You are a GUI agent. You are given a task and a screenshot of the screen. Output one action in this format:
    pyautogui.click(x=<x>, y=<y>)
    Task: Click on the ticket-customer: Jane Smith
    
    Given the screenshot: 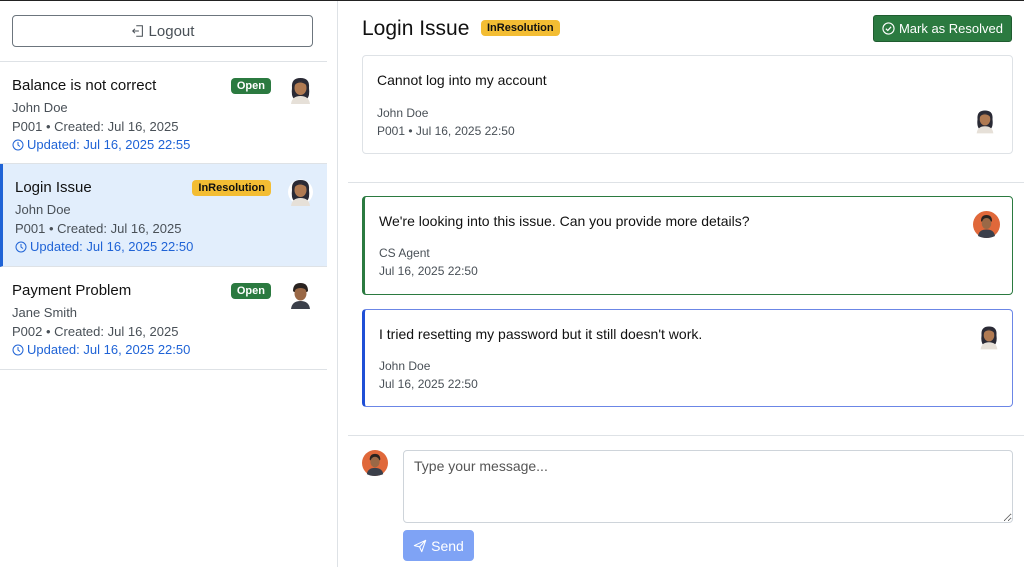 What is the action you would take?
    pyautogui.click(x=45, y=312)
    